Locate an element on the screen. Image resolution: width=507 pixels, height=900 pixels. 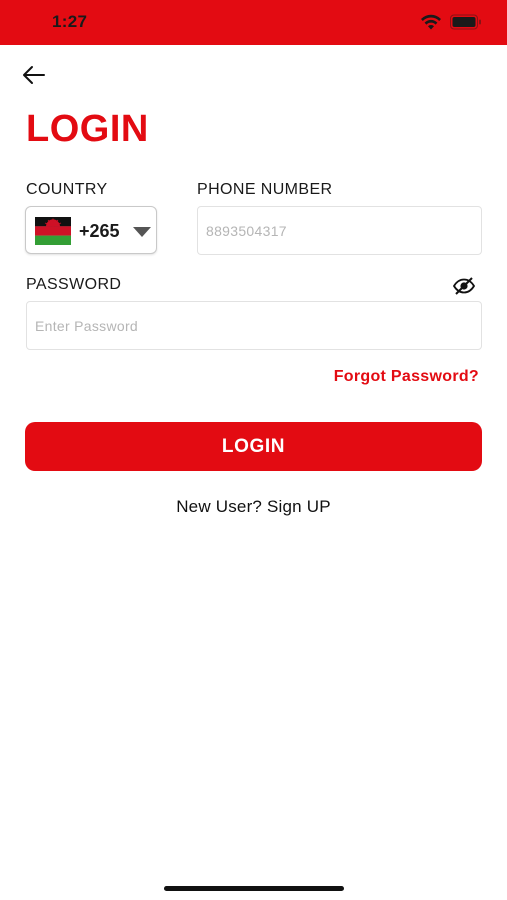
arrow-left-icon is located at coordinates (34, 75).